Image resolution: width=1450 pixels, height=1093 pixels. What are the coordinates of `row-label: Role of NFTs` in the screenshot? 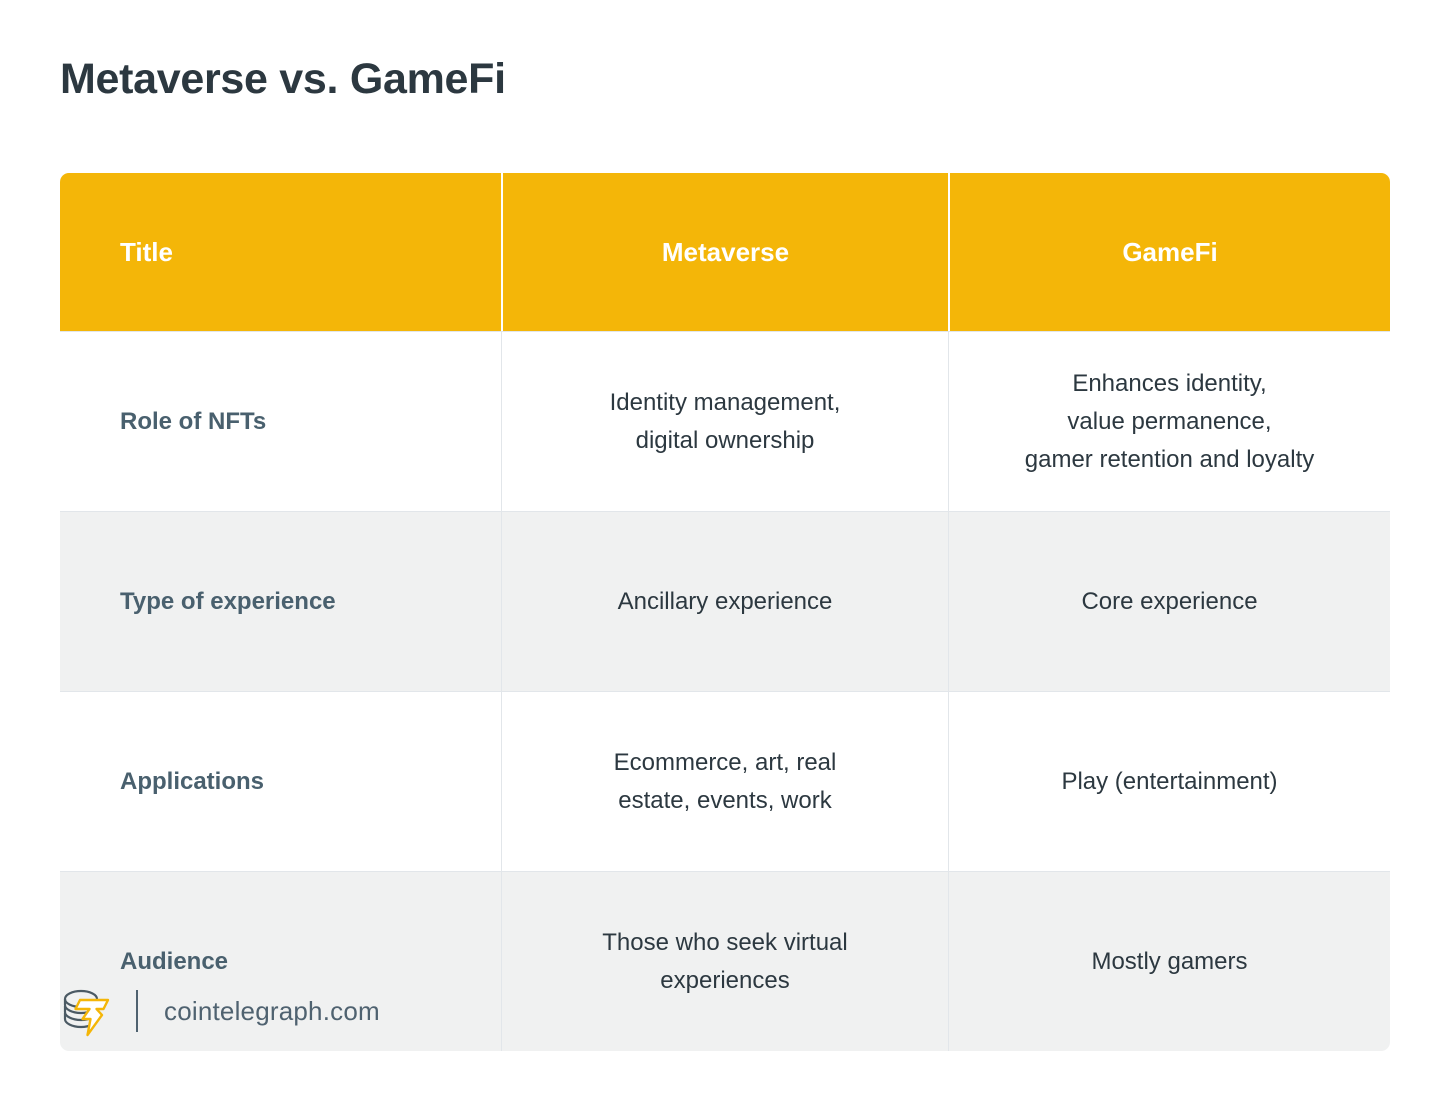 It's located at (193, 421).